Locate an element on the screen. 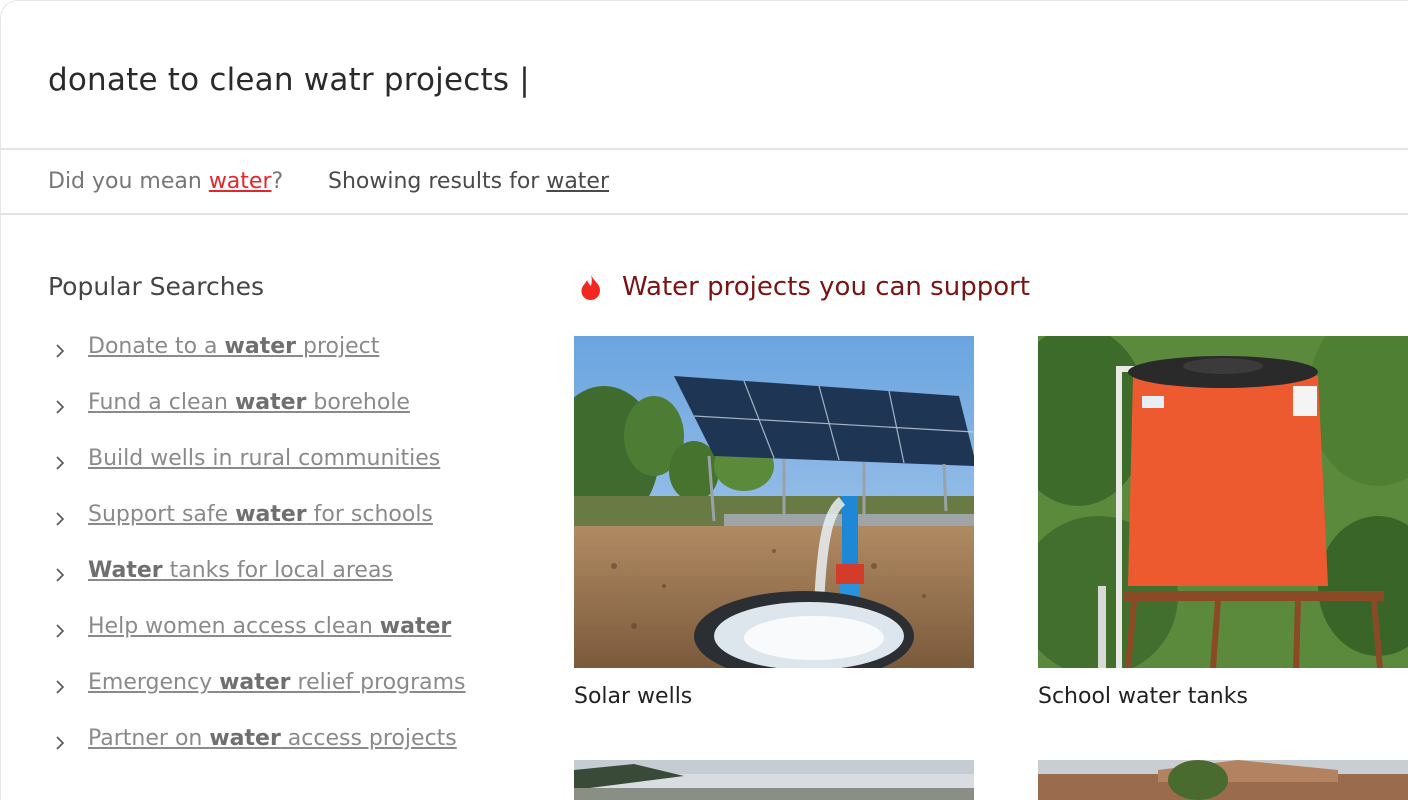 This screenshot has width=1408, height=800. popular-search-link: Water tanks for local areas is located at coordinates (240, 570).